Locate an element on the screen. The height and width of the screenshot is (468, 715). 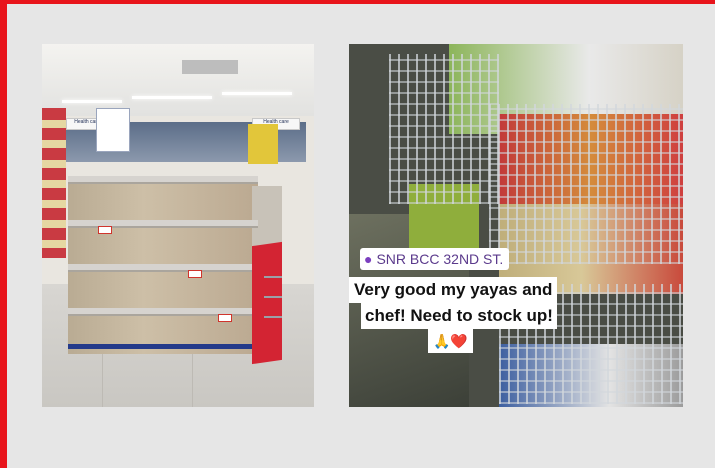
ceiling-vent is located at coordinates (210, 67).